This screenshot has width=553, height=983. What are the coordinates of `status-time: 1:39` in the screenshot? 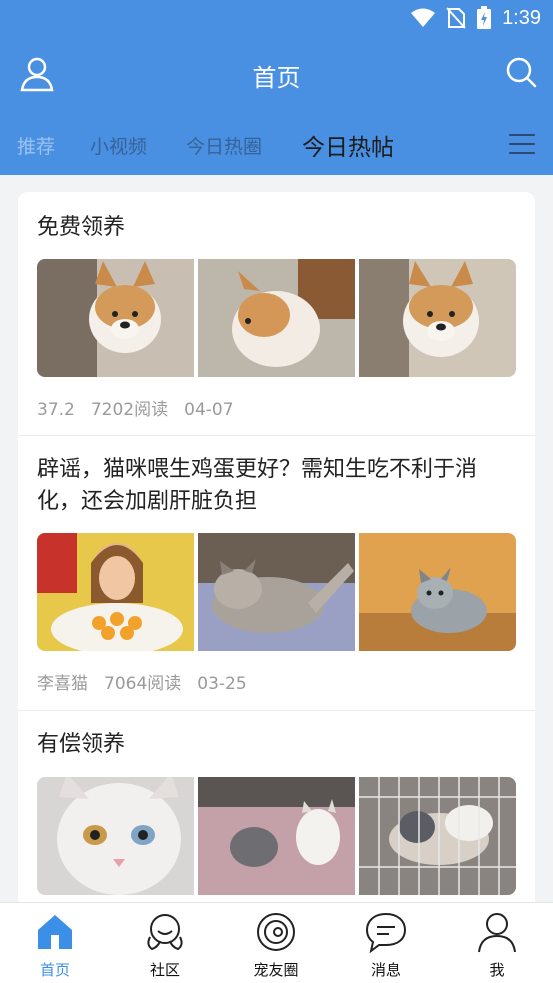 It's located at (521, 17).